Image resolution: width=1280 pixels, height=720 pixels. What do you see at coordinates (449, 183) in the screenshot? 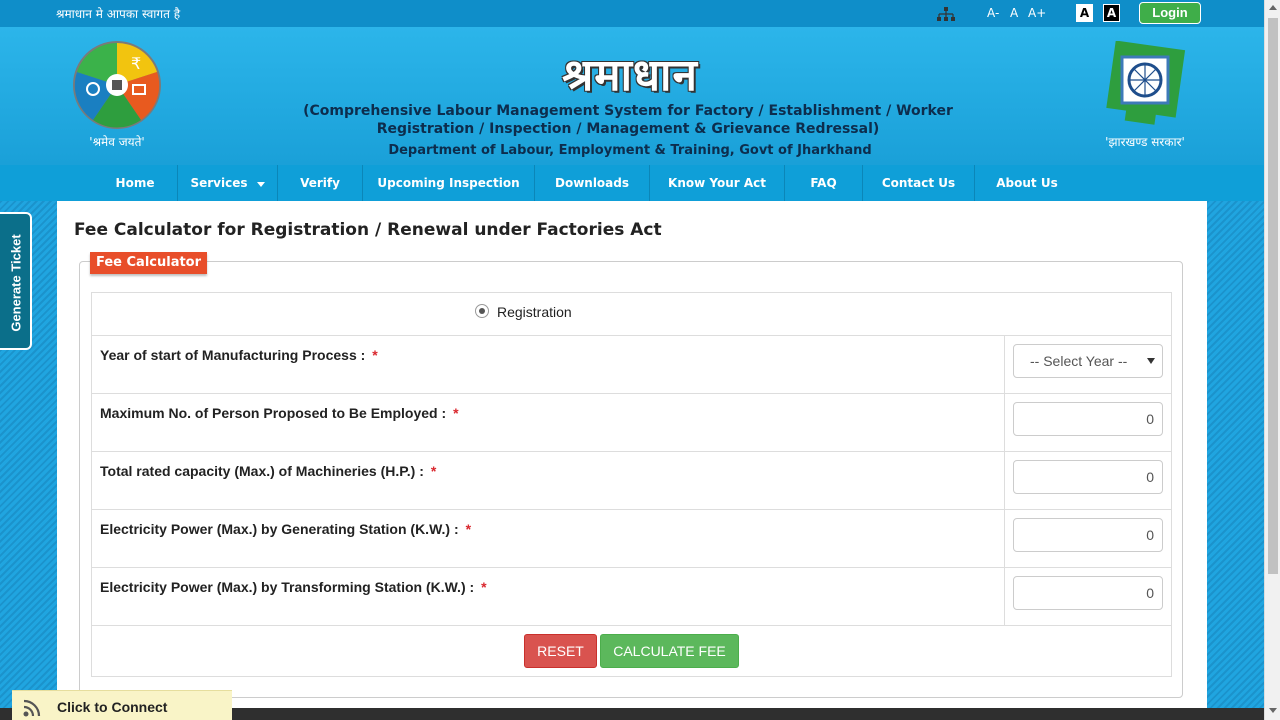
I see `nav-upcoming-inspection: Upcoming Inspection` at bounding box center [449, 183].